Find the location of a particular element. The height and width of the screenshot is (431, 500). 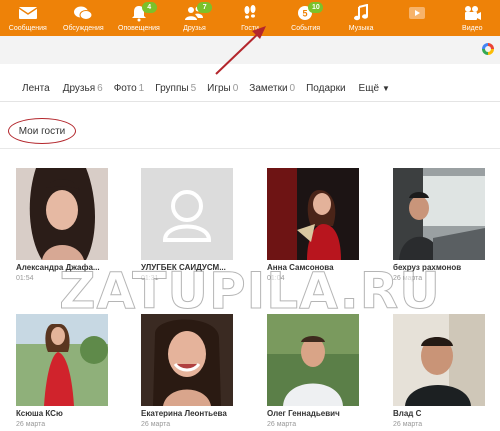

tab-photo: Фото 1 is located at coordinates (129, 88).